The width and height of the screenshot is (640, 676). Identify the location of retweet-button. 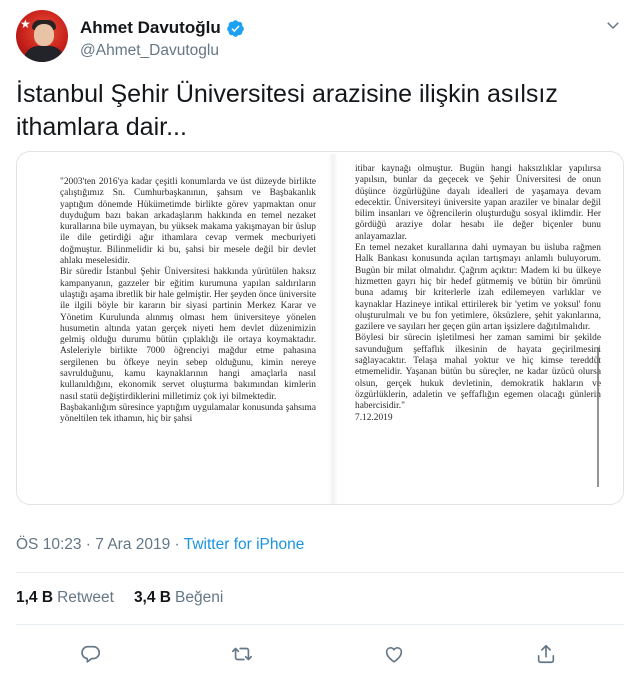
(242, 654).